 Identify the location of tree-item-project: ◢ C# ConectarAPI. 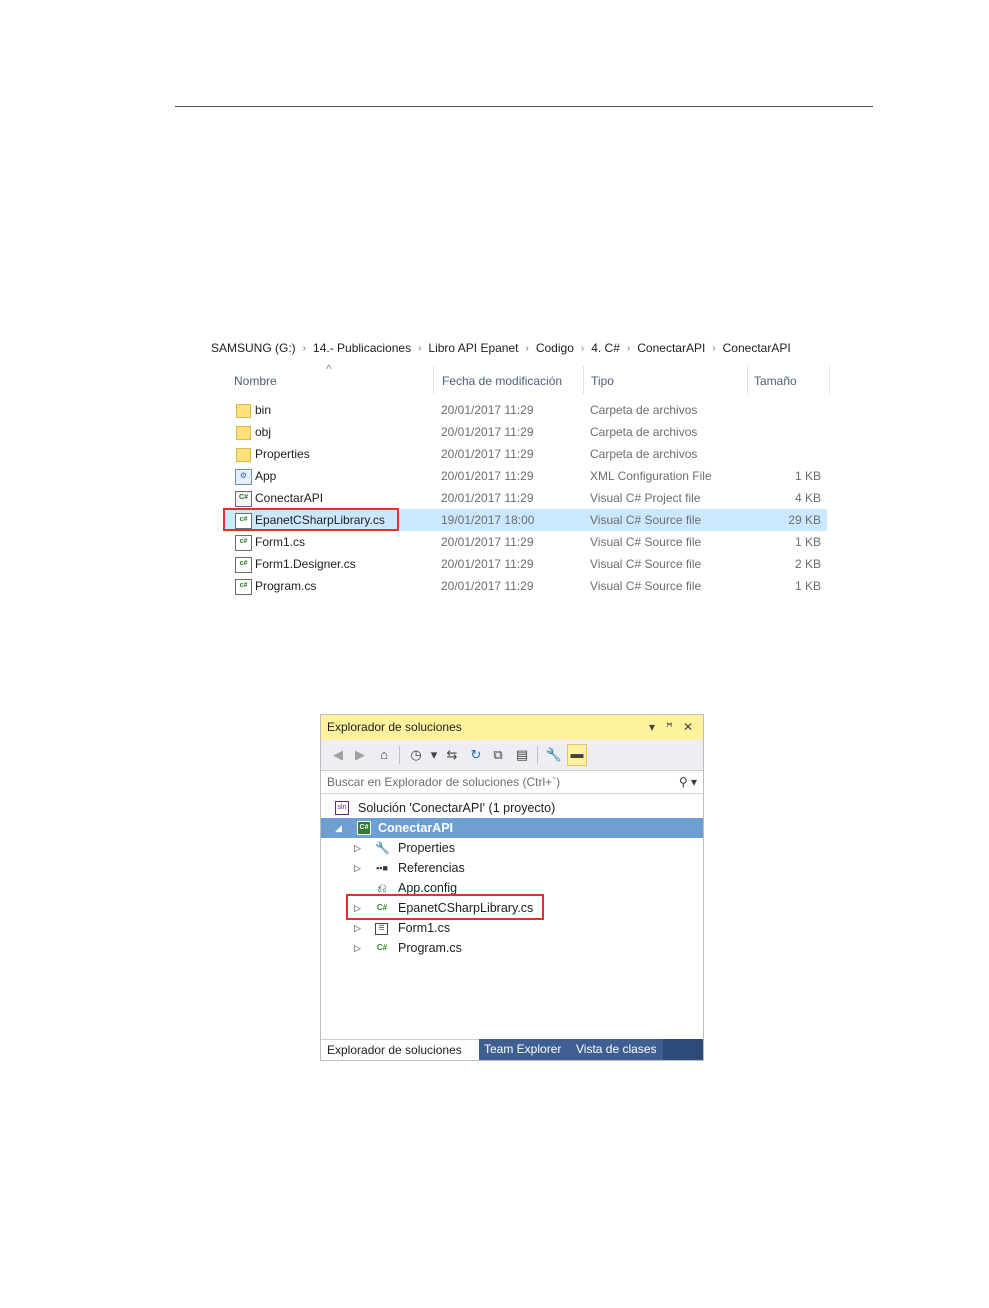
(512, 828).